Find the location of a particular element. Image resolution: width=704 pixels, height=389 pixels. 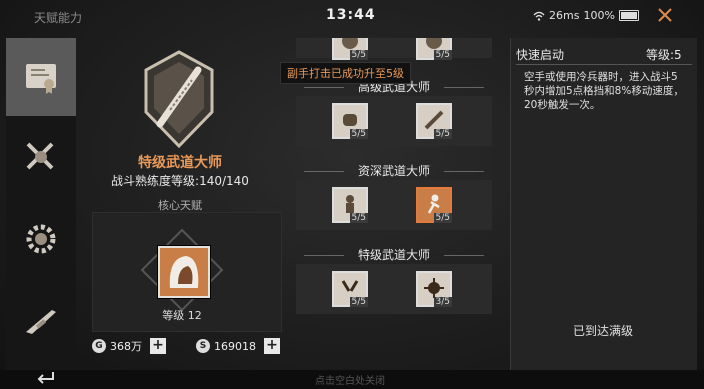

gold-currency: G 368万 + is located at coordinates (129, 346).